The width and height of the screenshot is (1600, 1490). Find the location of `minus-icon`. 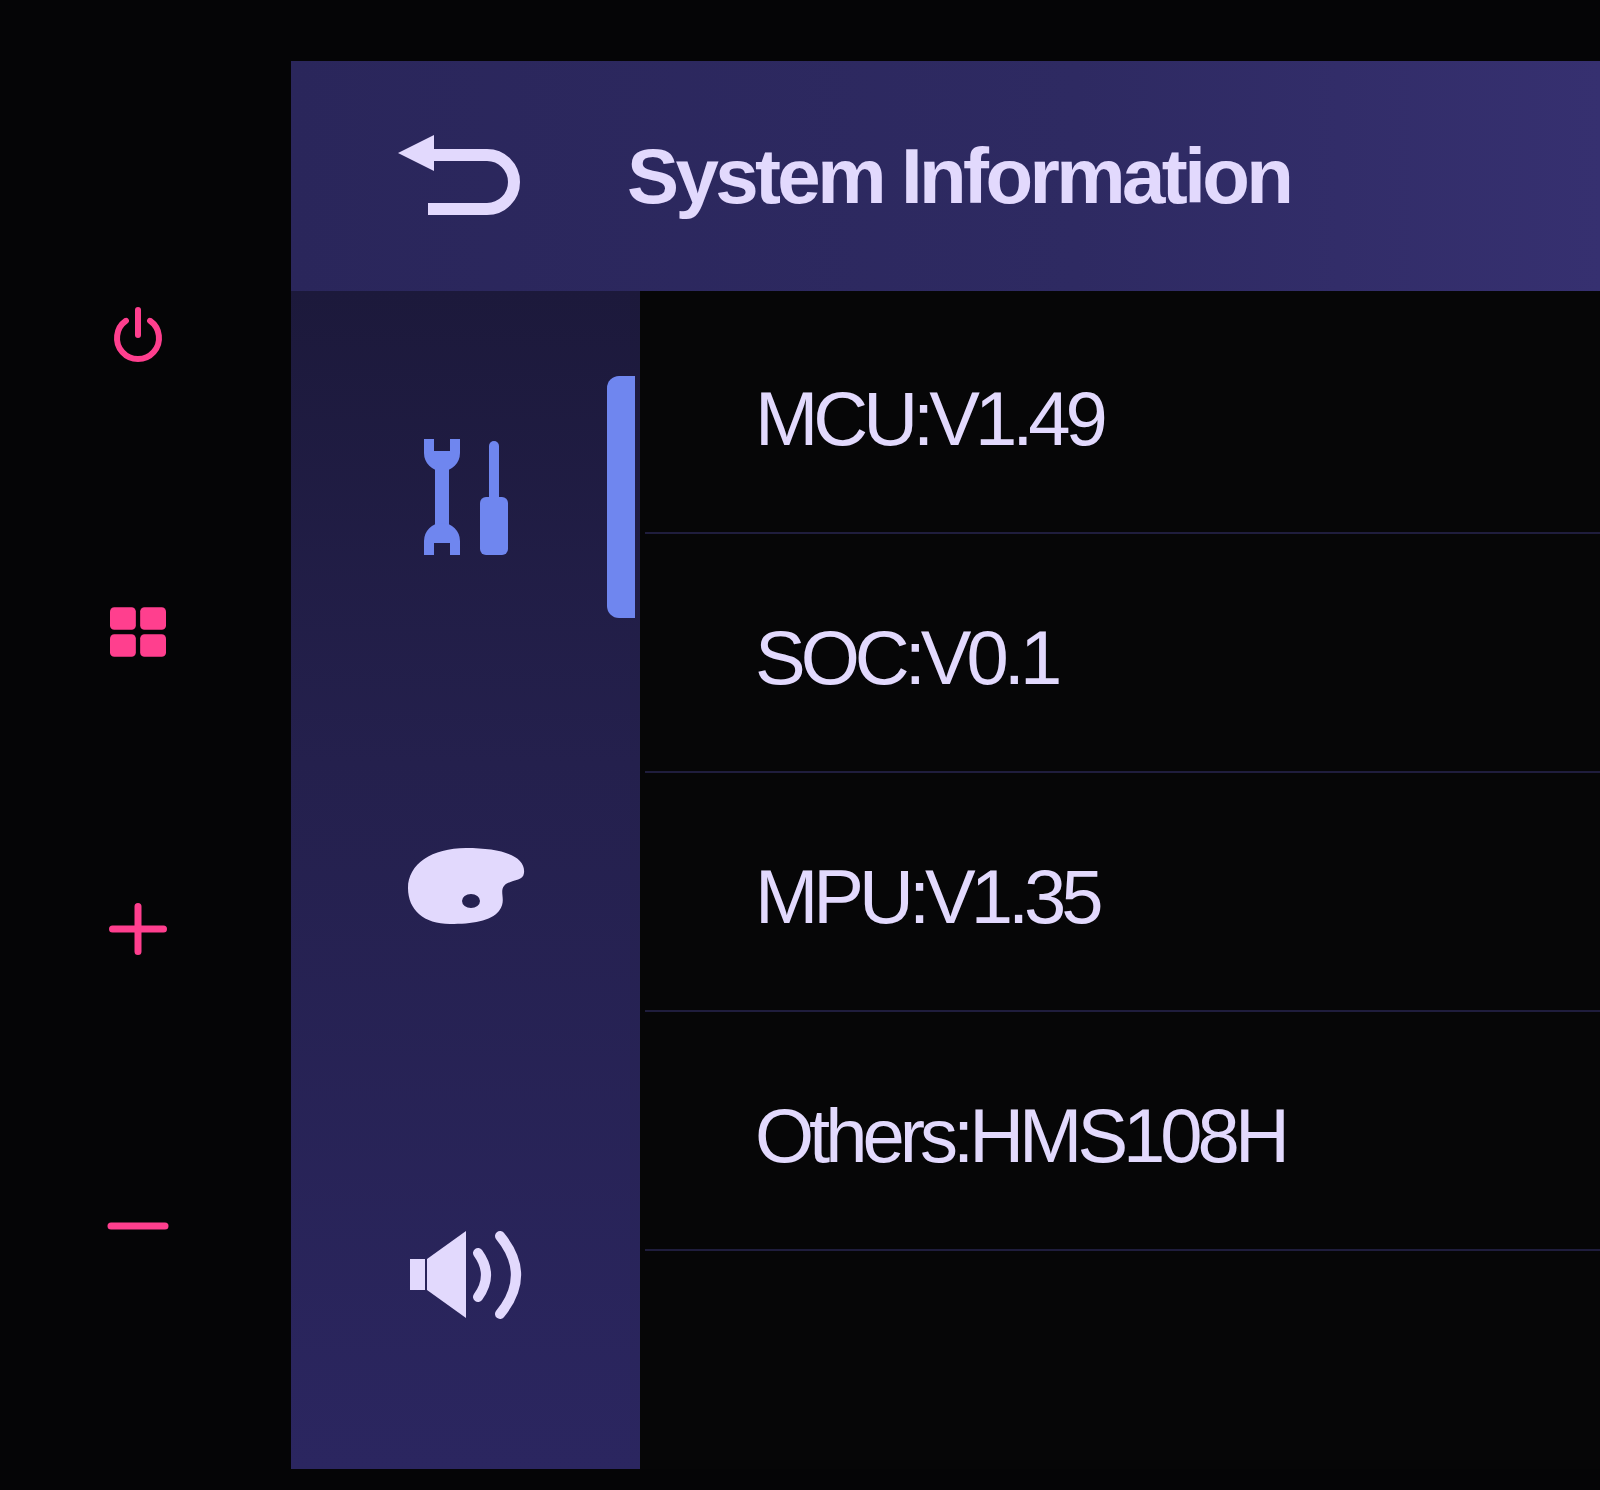

minus-icon is located at coordinates (137, 1226).